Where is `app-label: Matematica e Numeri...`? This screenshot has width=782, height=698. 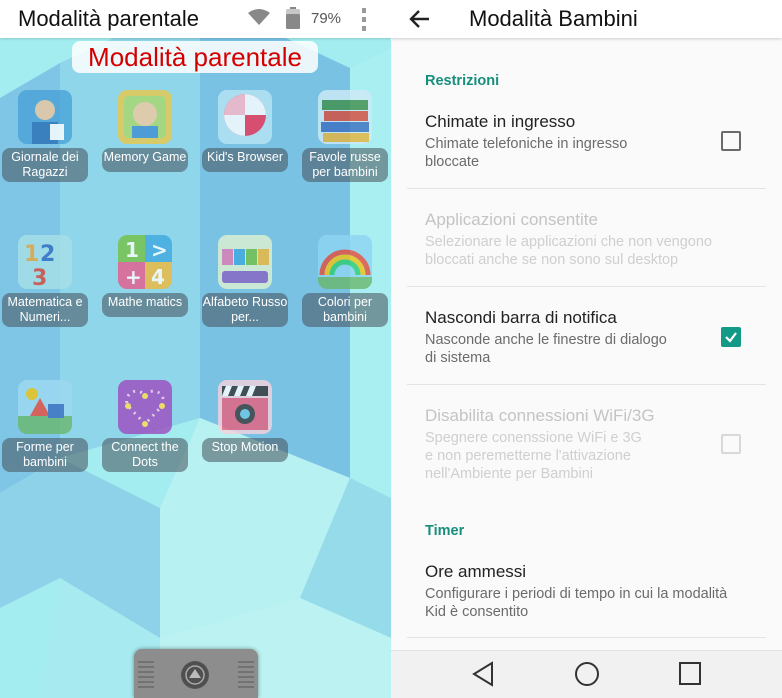
app-label: Matematica e Numeri... is located at coordinates (45, 310).